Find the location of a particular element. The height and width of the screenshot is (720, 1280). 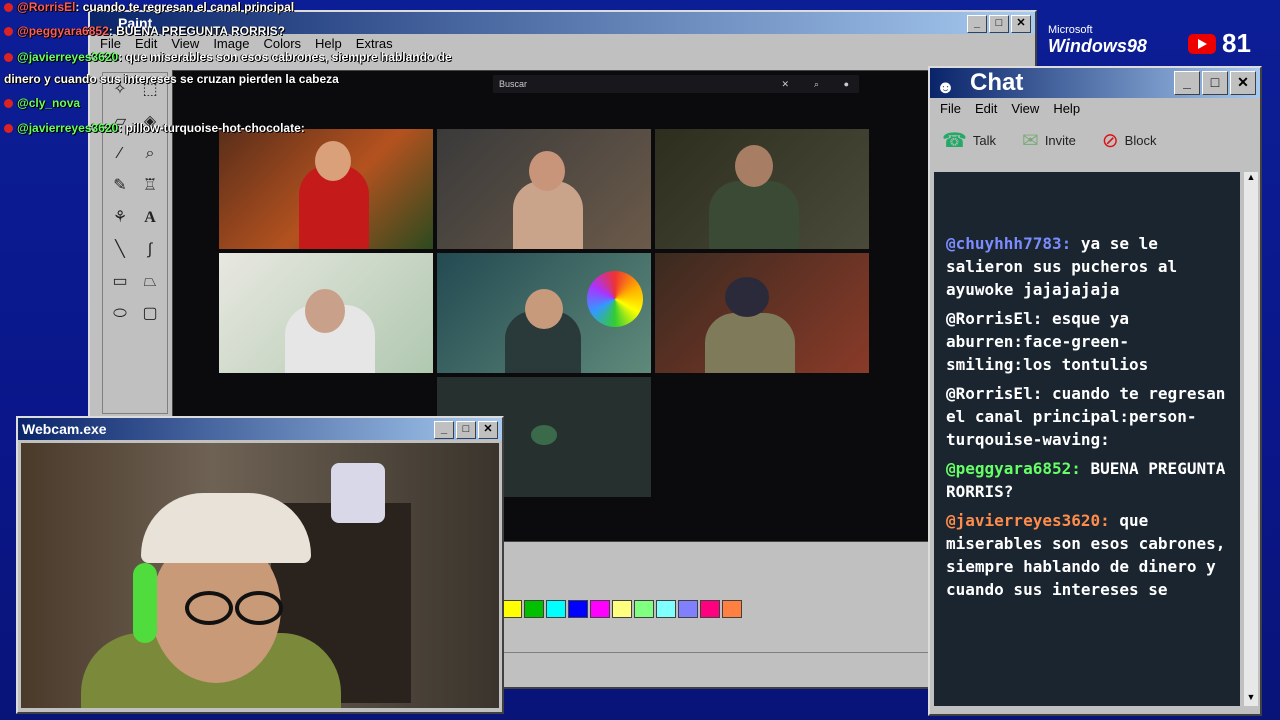

chat-username: @chuyhhh7783: is located at coordinates (1009, 243).